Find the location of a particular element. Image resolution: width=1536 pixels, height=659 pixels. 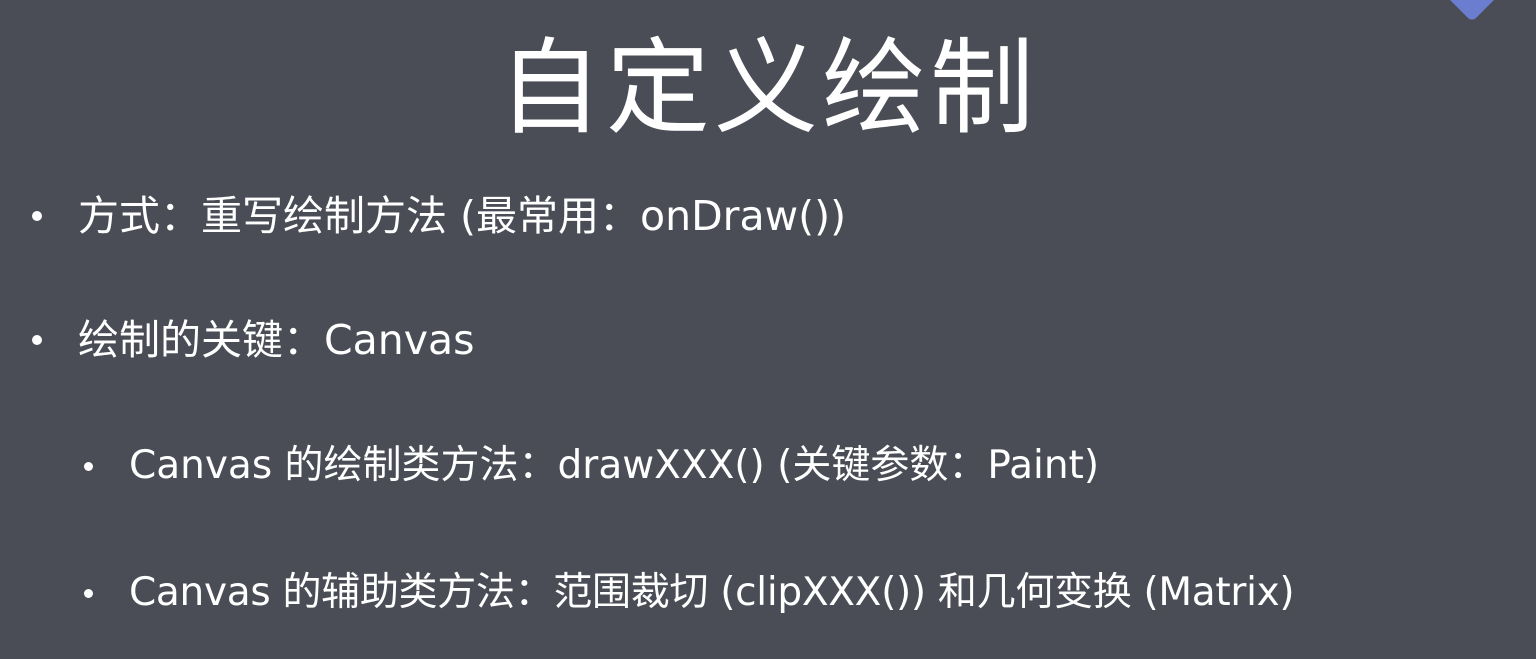

sub-bullet-text: Canvas 的绘制类方法：drawXXX() (关键参数：Paint) is located at coordinates (614, 465).